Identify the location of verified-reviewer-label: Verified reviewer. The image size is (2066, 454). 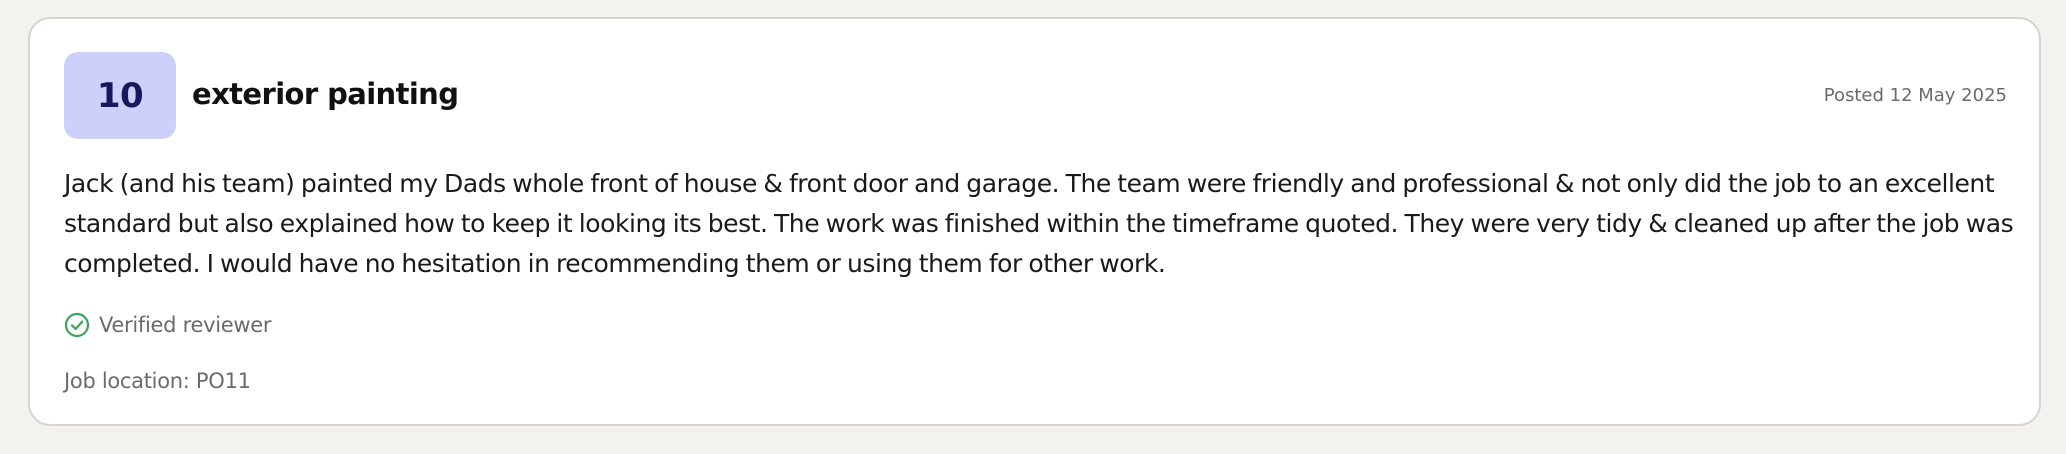
(185, 325).